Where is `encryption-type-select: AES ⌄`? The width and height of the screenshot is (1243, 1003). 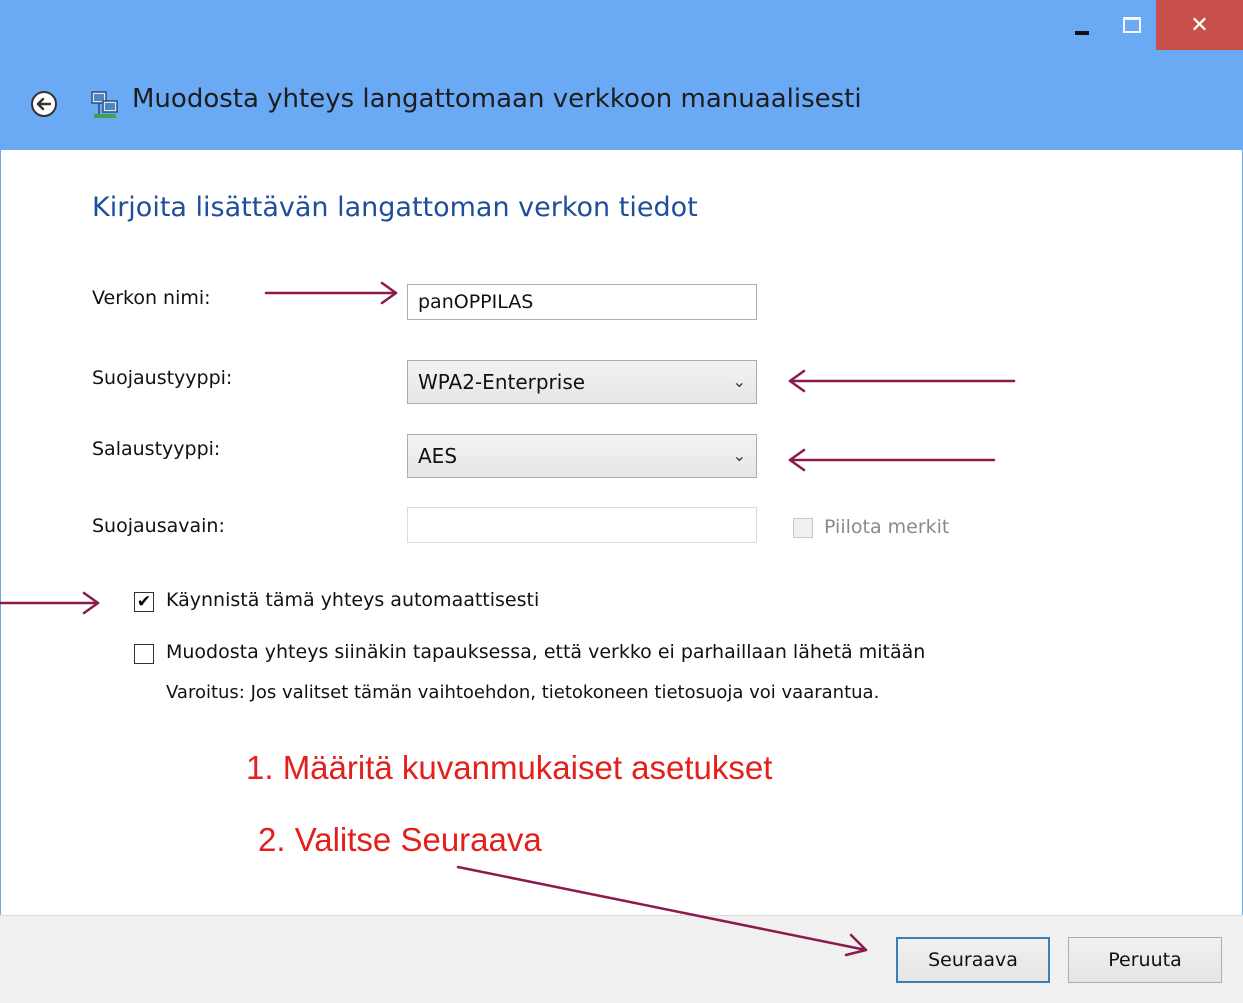
encryption-type-select: AES ⌄ is located at coordinates (582, 456).